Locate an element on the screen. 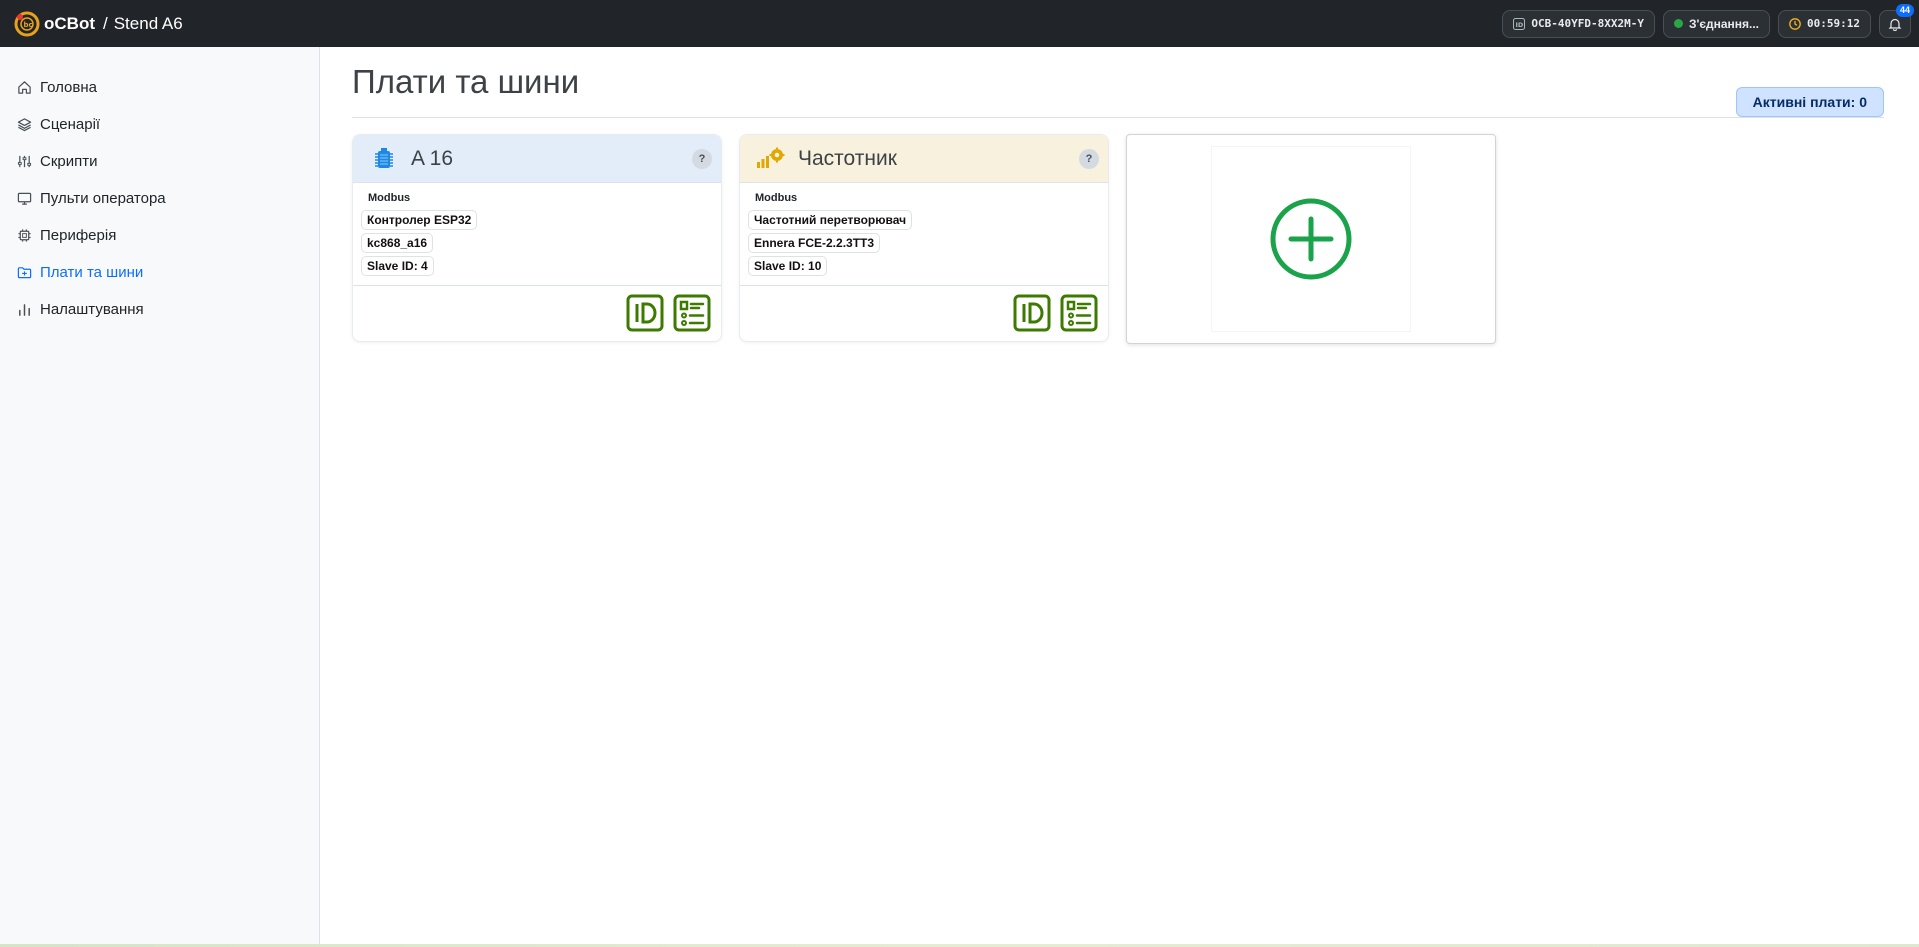  sidebar-item-label: Пульти оператора is located at coordinates (103, 198).